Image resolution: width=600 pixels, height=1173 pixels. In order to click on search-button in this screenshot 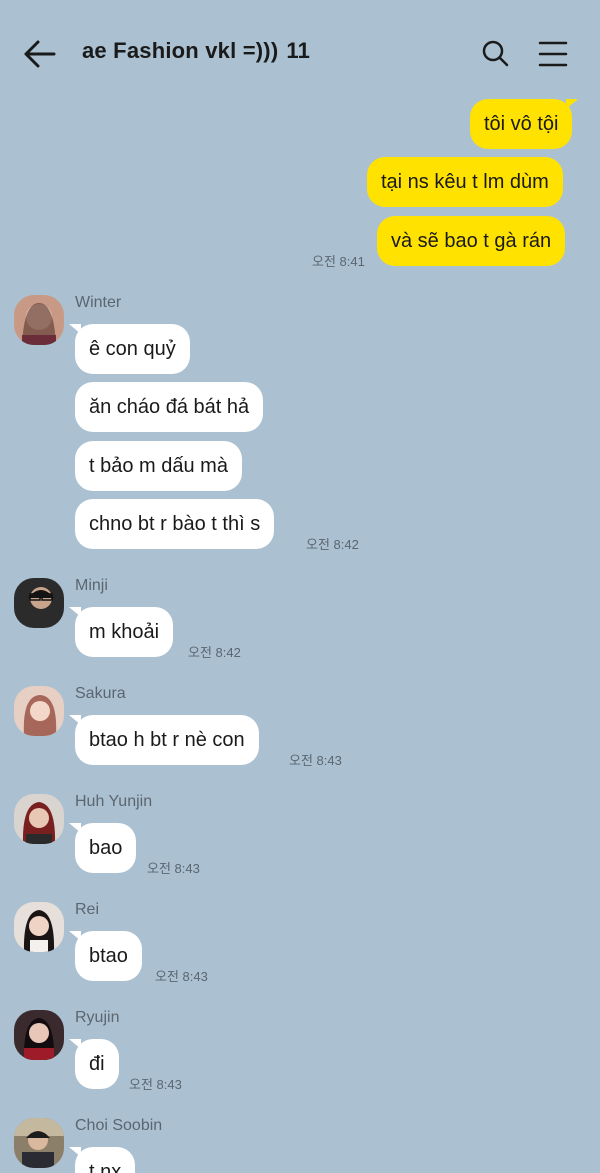, I will do `click(496, 54)`.